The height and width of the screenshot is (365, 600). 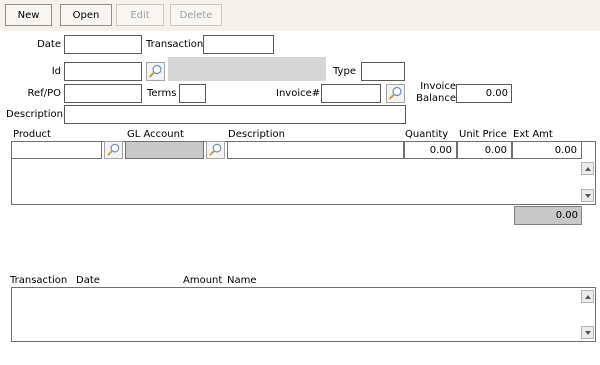 I want to click on col-header-unit-price: Unit Price, so click(x=483, y=134).